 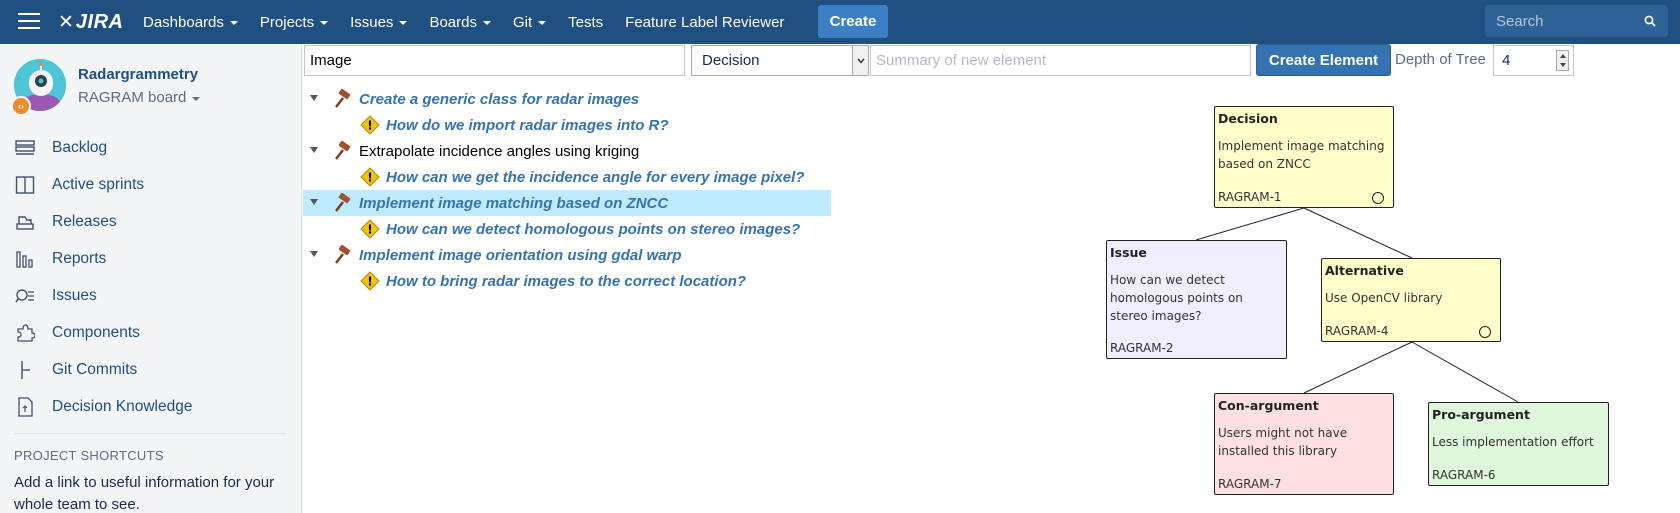 I want to click on search-icon, so click(x=1650, y=21).